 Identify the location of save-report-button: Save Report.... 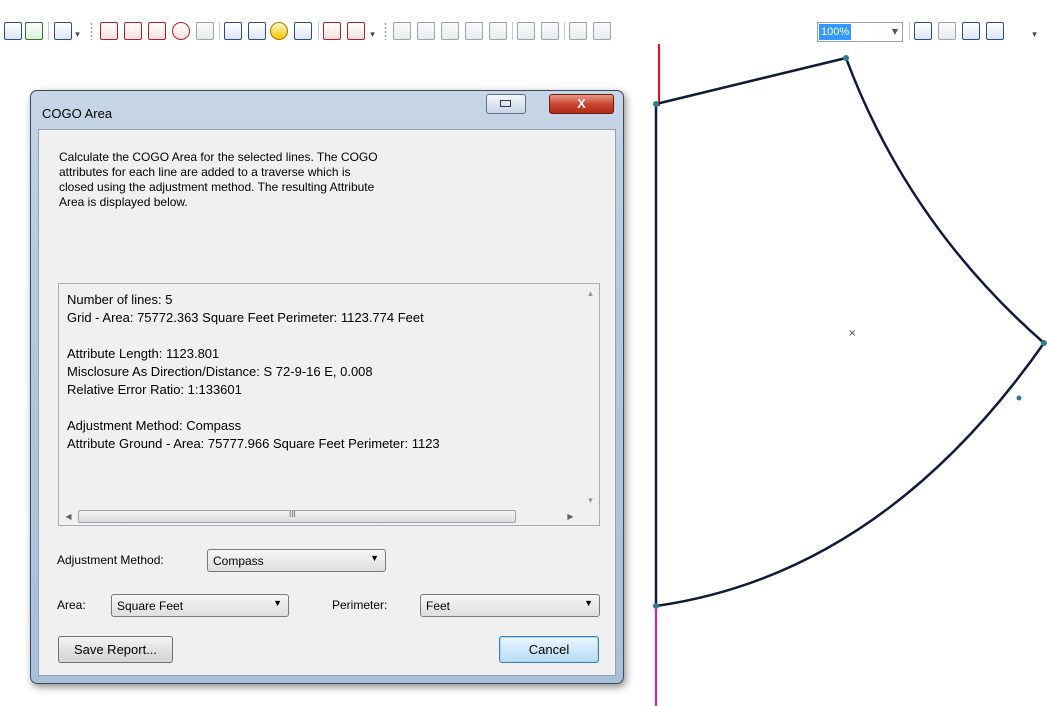
(115, 649).